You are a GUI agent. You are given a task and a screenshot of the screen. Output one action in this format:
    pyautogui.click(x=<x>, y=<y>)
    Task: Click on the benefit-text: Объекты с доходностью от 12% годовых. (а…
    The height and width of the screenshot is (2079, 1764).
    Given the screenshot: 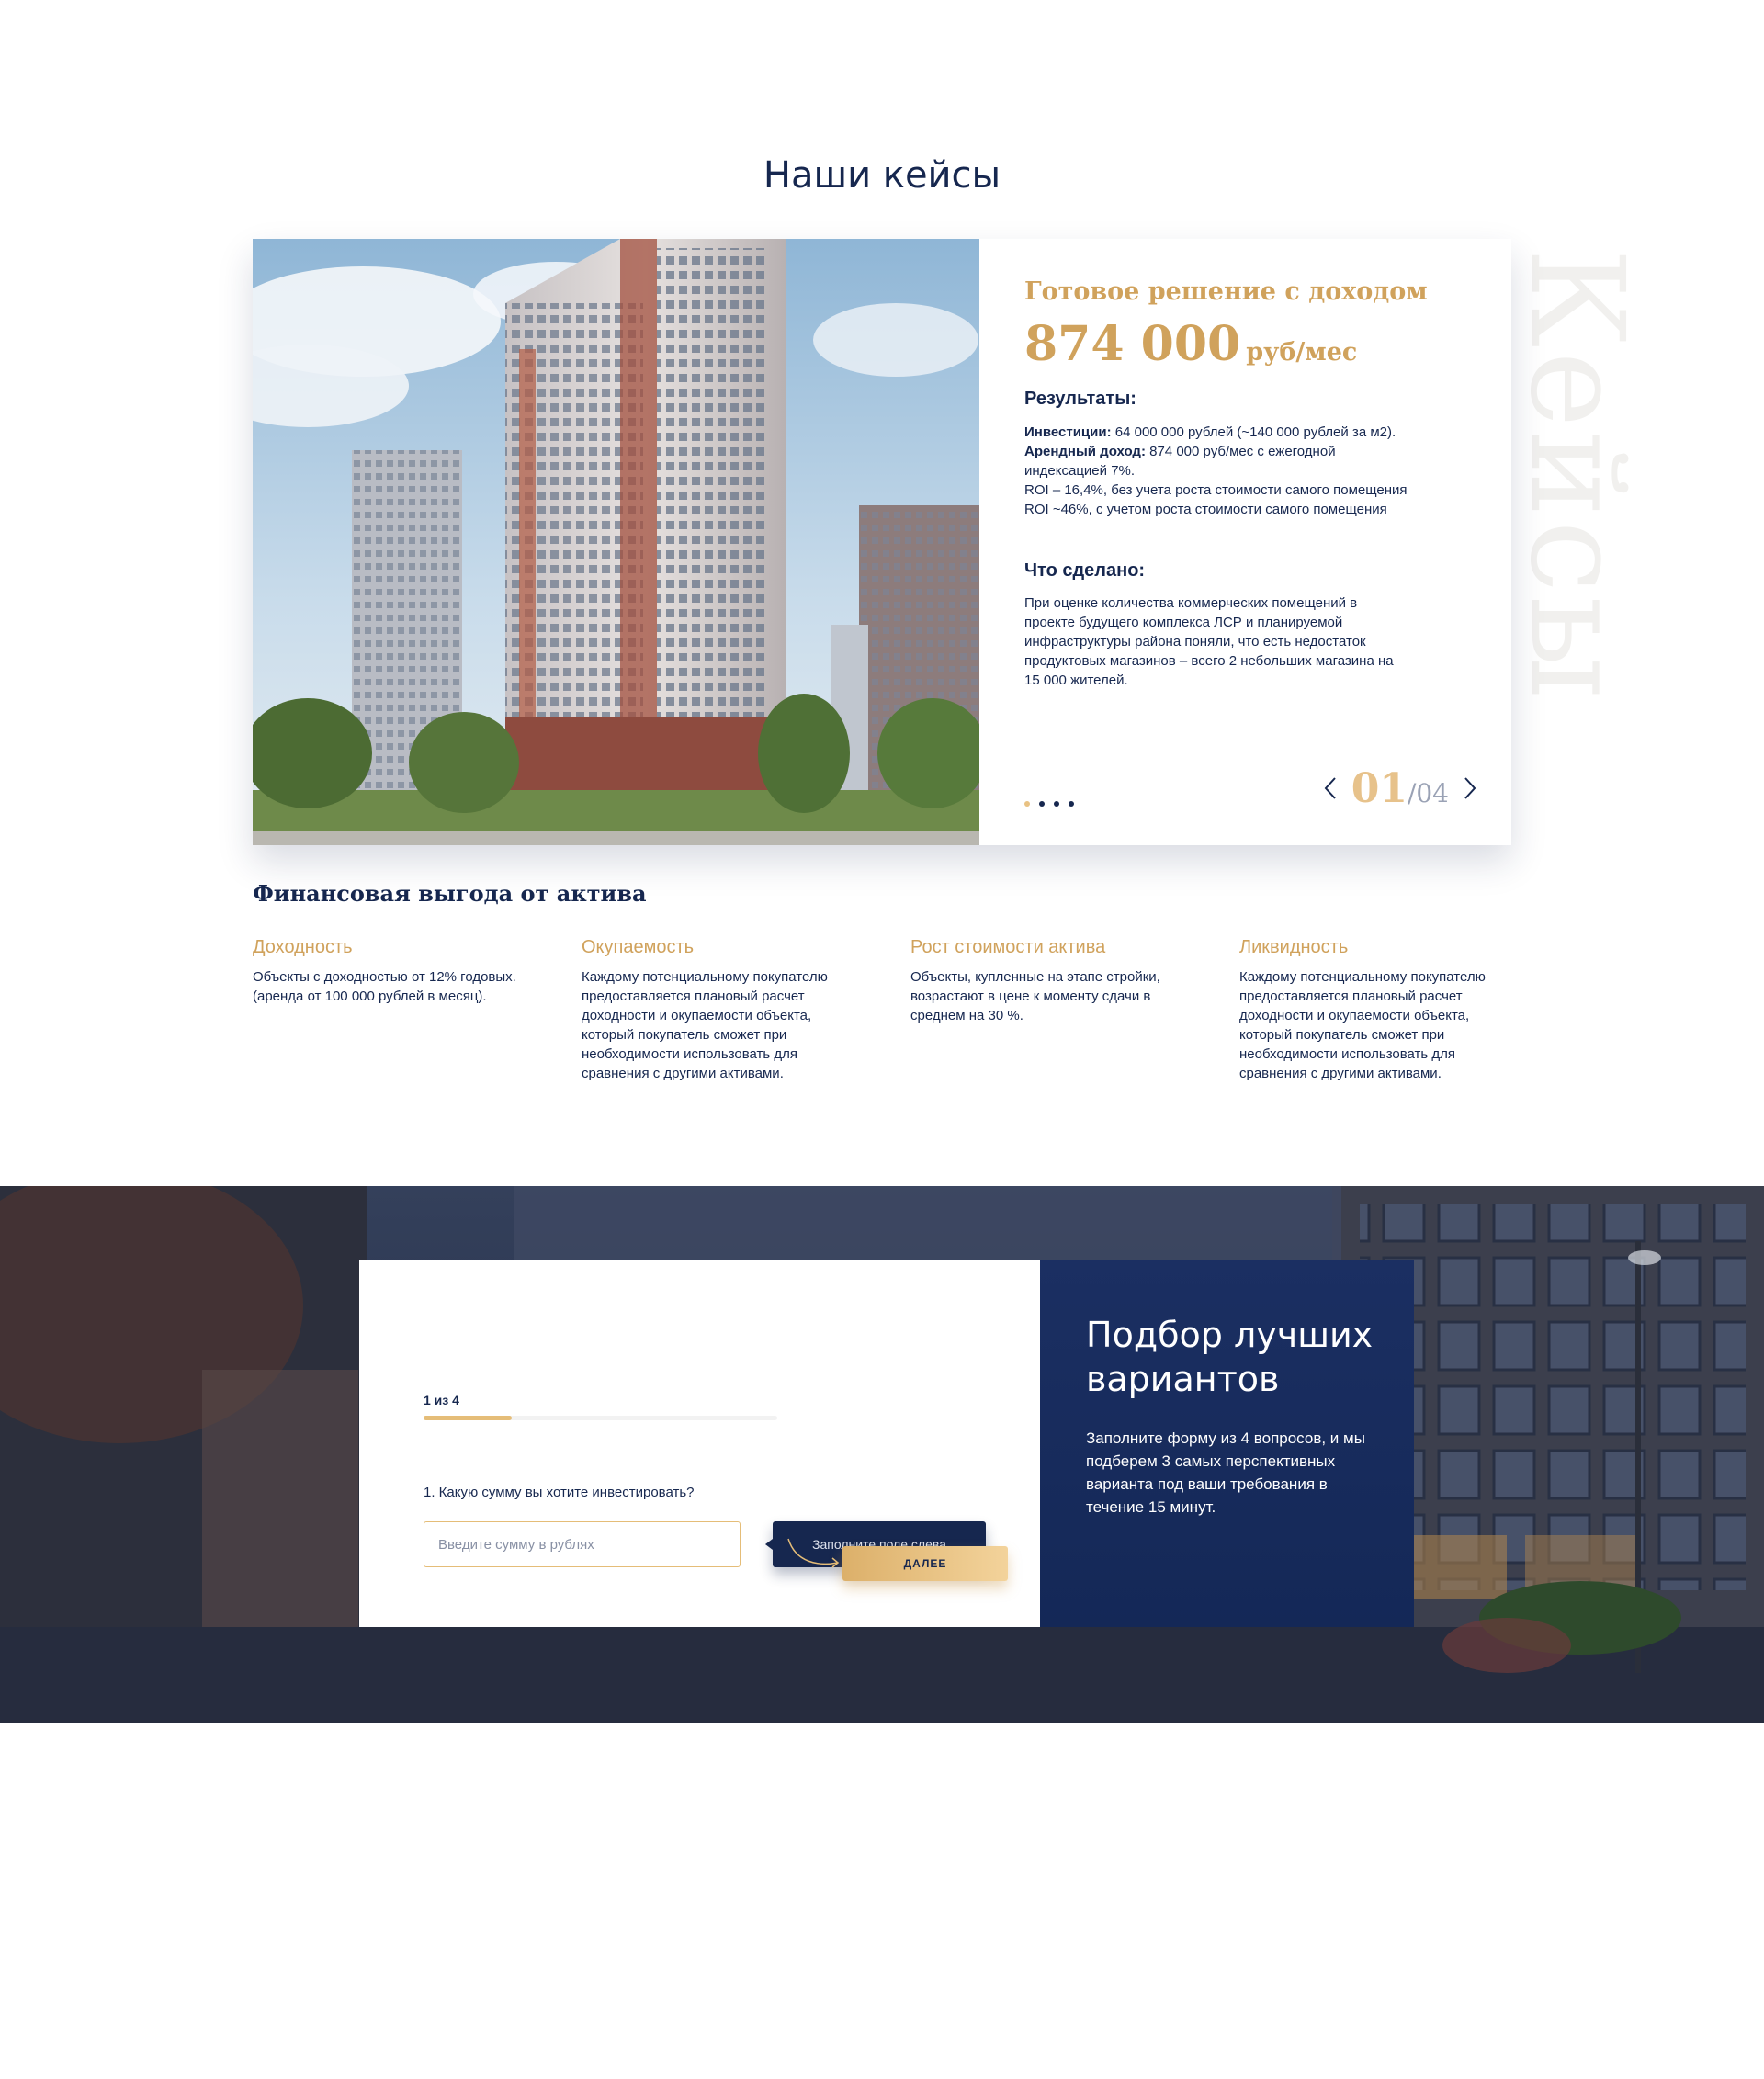 What is the action you would take?
    pyautogui.click(x=385, y=986)
    